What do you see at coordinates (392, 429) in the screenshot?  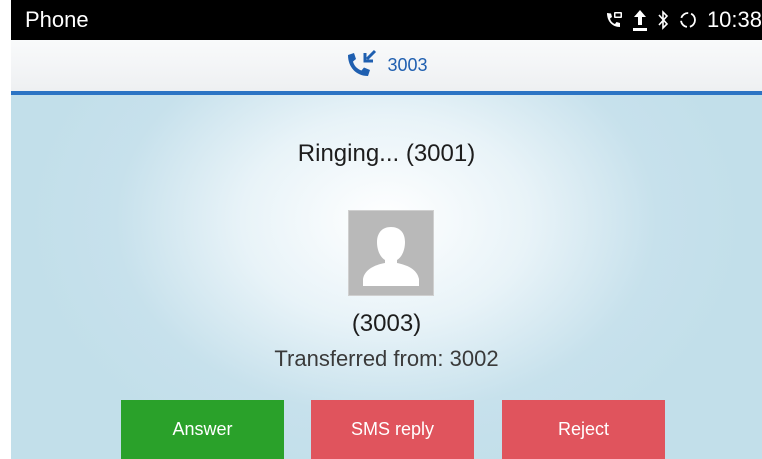 I see `sms-reply-button: SMS reply` at bounding box center [392, 429].